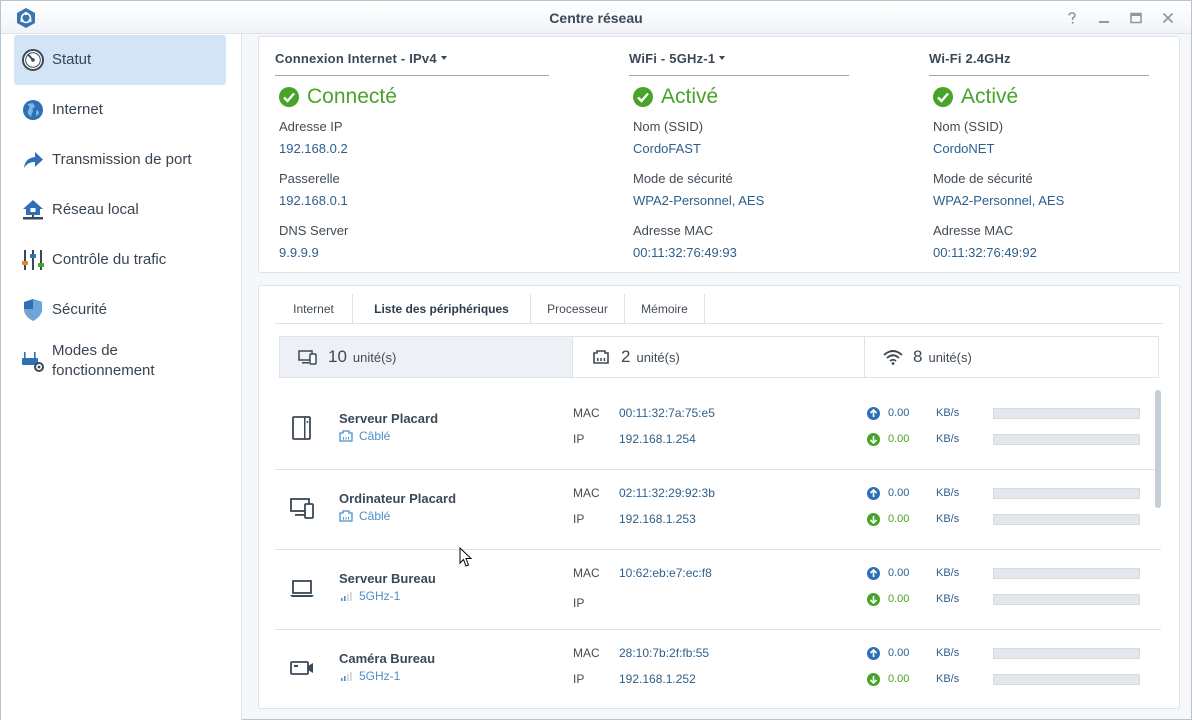 This screenshot has height=720, width=1192. What do you see at coordinates (120, 110) in the screenshot?
I see `sidebar-item-internet: Internet` at bounding box center [120, 110].